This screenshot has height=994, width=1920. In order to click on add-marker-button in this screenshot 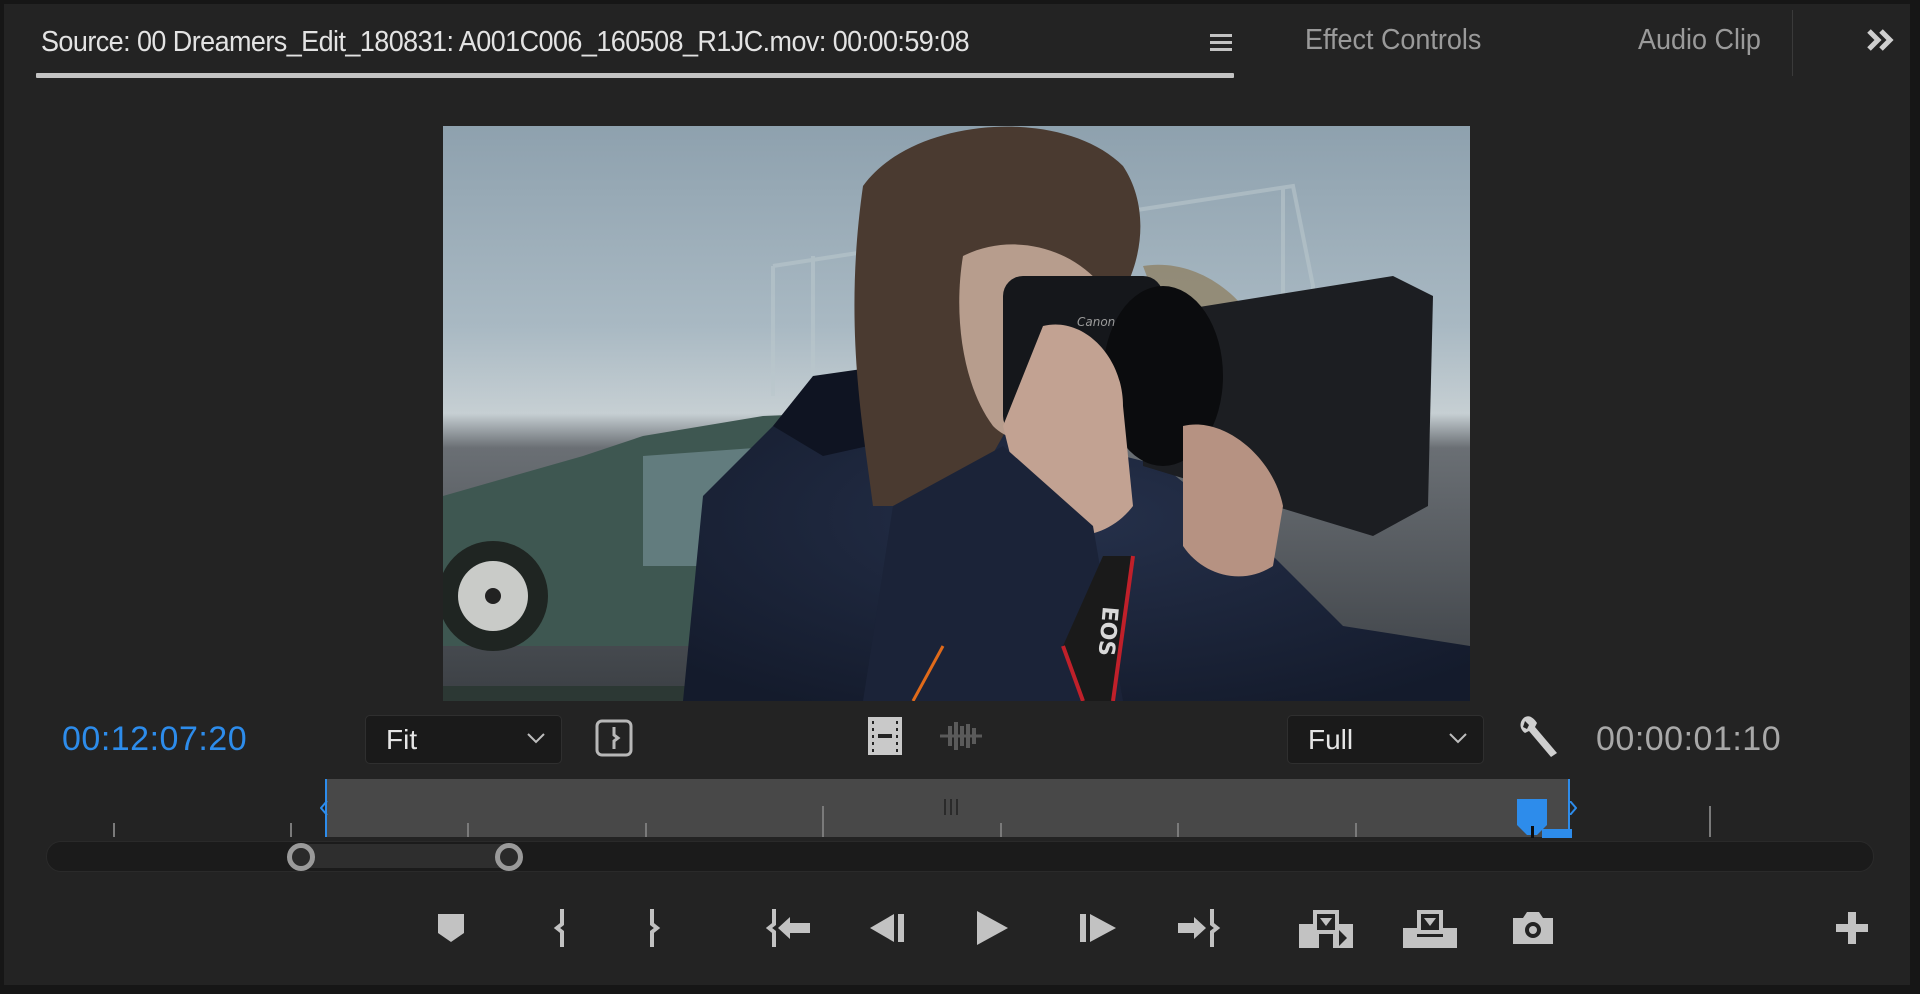, I will do `click(451, 928)`.